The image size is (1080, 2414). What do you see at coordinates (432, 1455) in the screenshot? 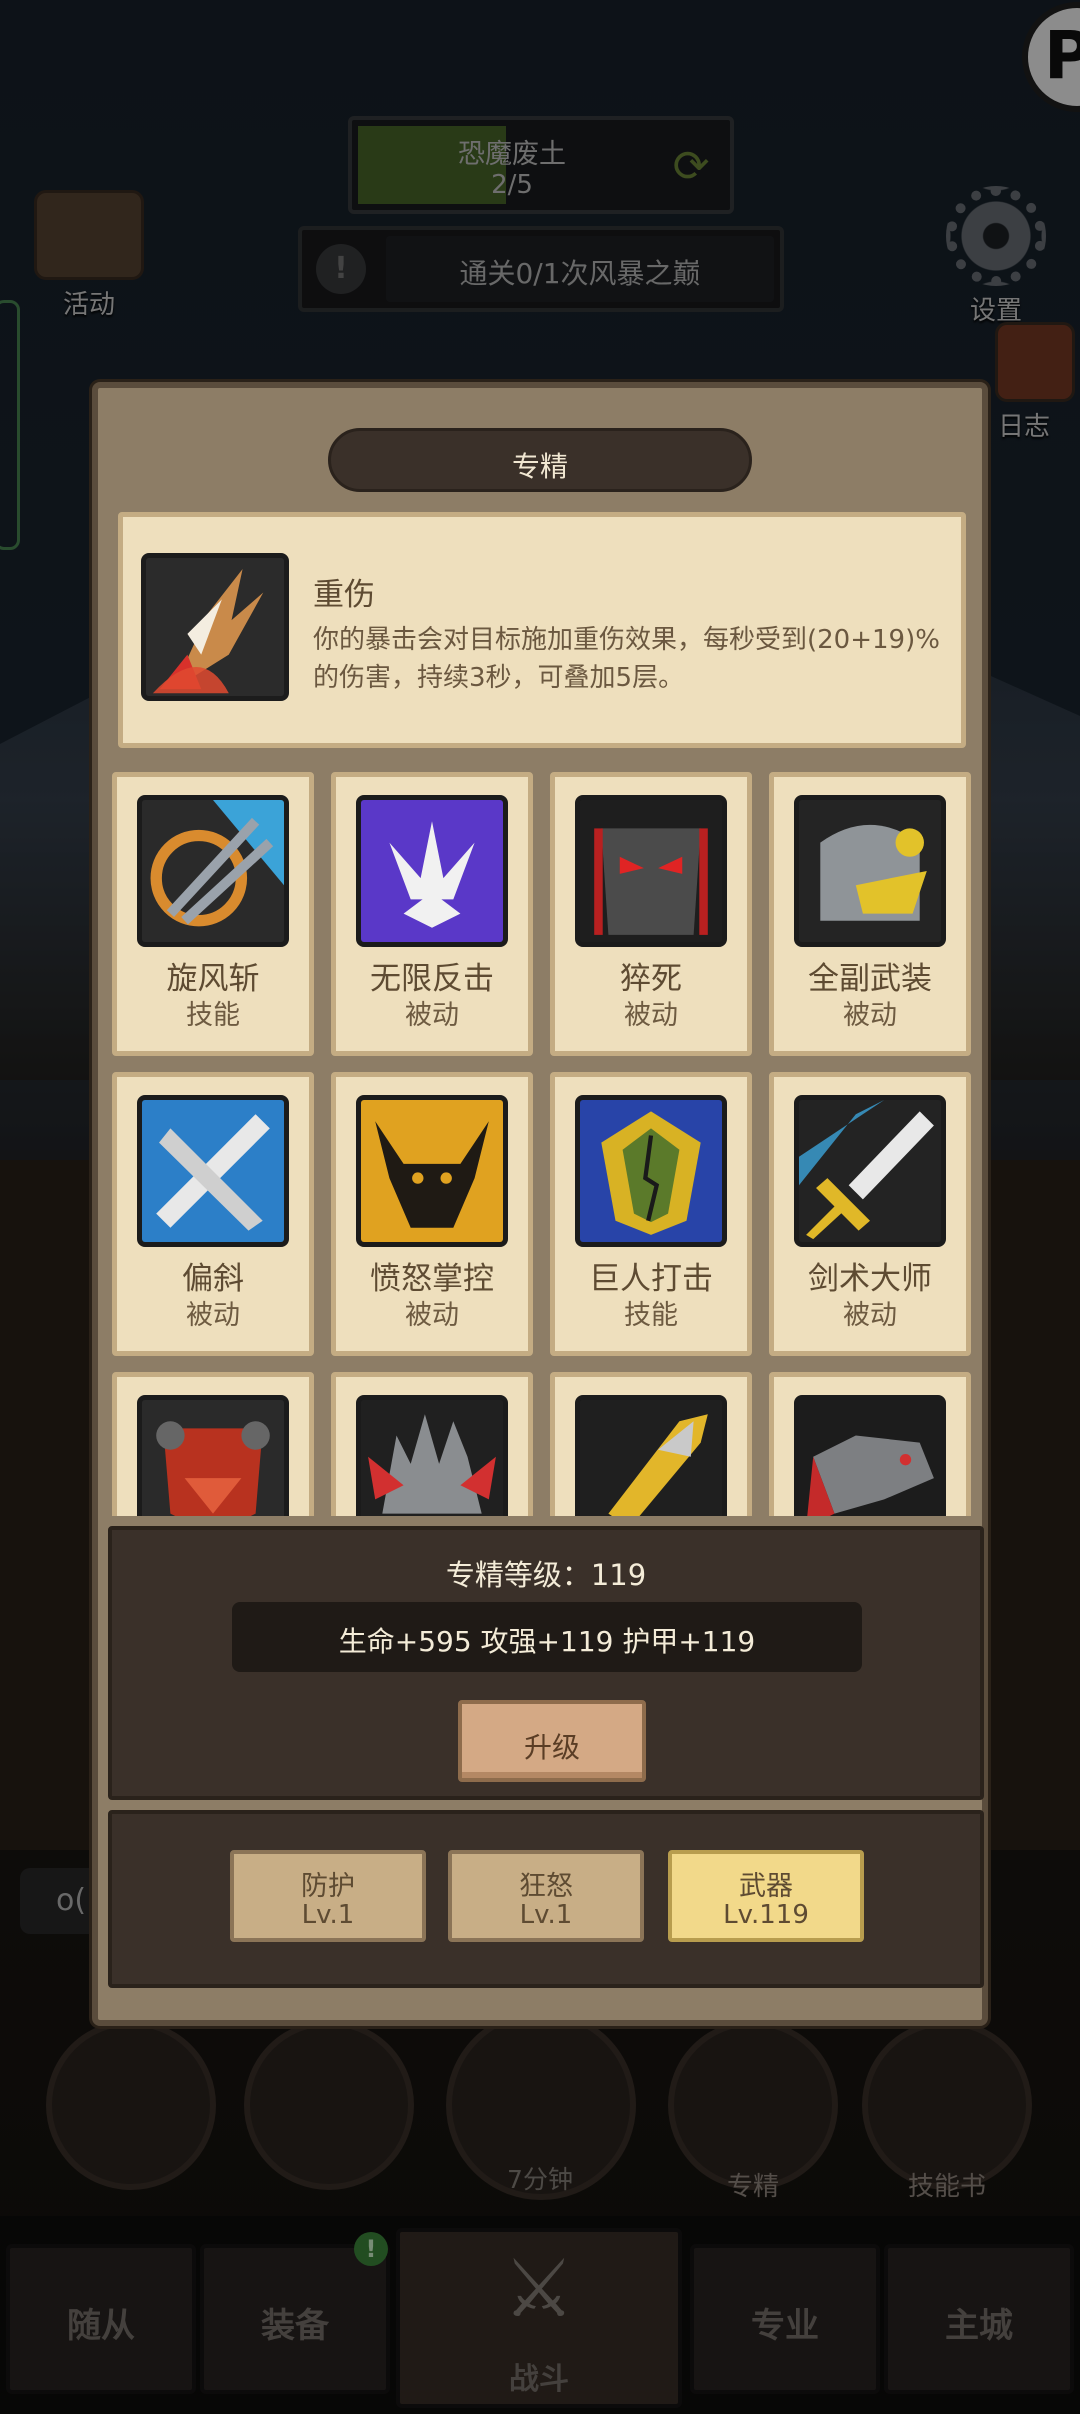
I see `spiked-helm-icon` at bounding box center [432, 1455].